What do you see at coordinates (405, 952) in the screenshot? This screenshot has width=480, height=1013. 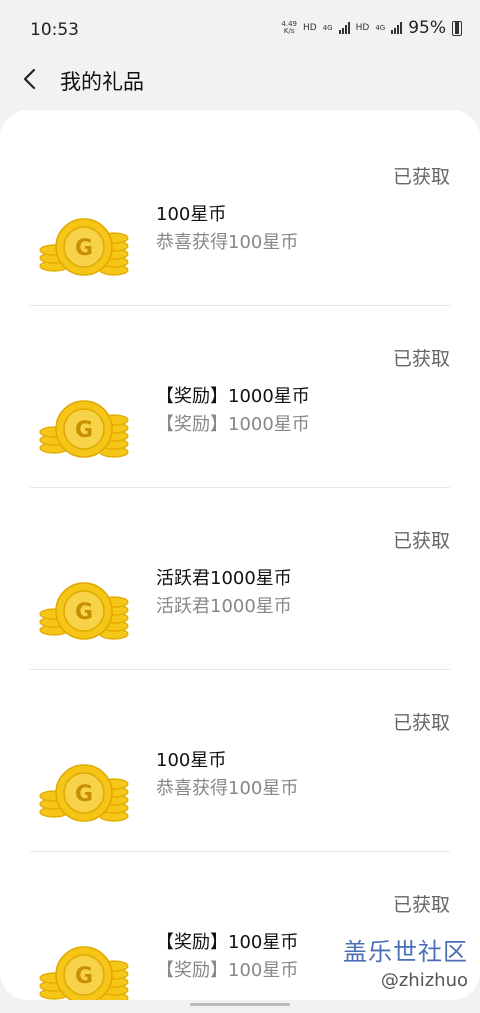 I see `watermark-brand: 盖乐世社区` at bounding box center [405, 952].